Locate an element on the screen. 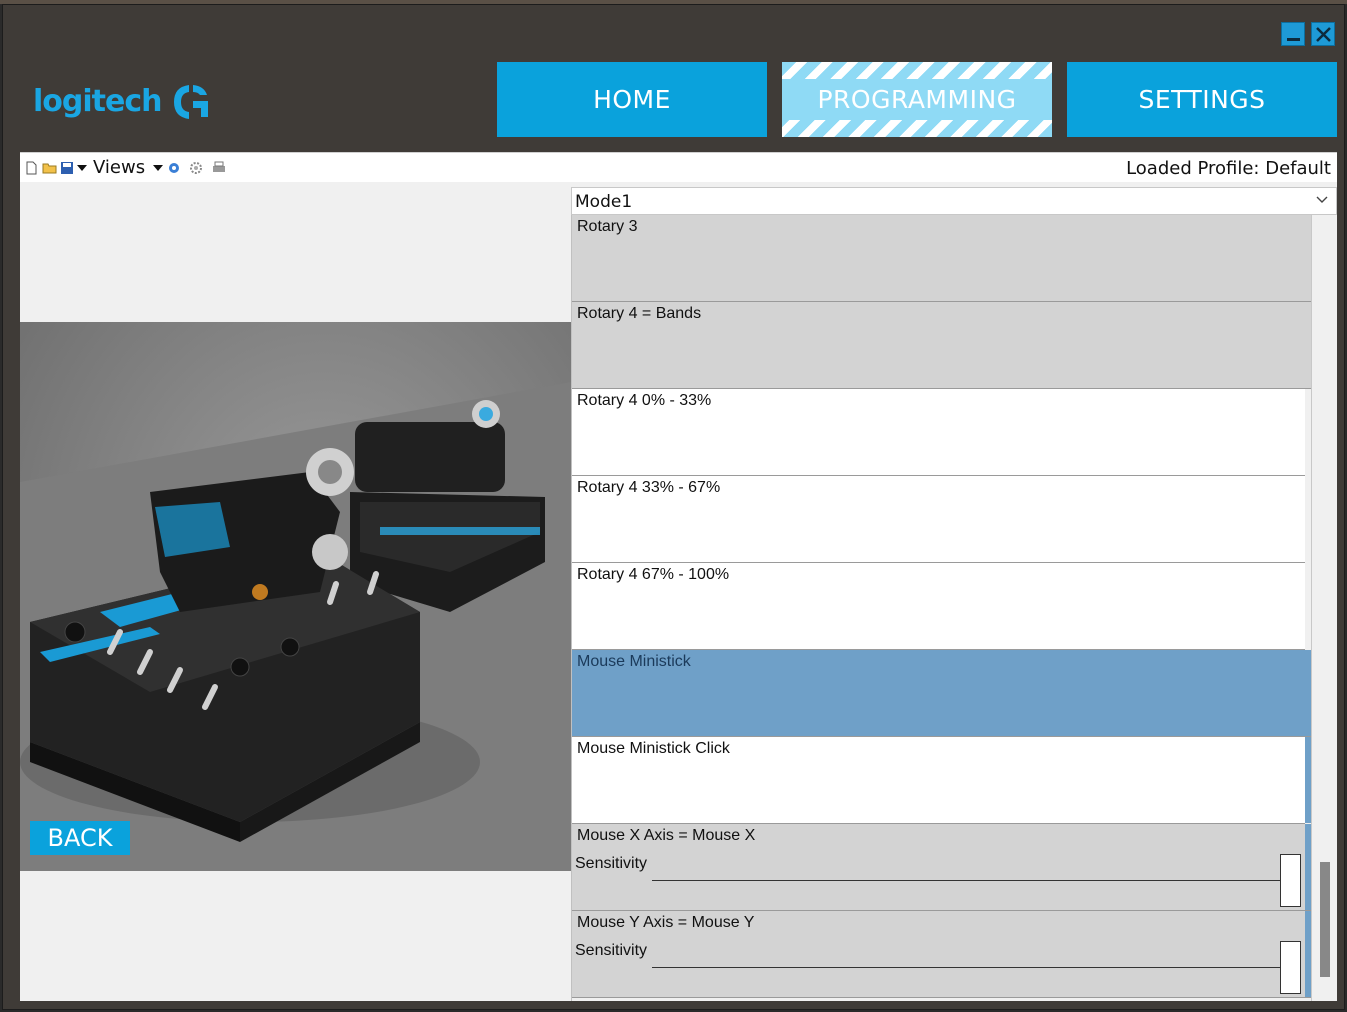  list-item: Mouse Ministick Click is located at coordinates (941, 780).